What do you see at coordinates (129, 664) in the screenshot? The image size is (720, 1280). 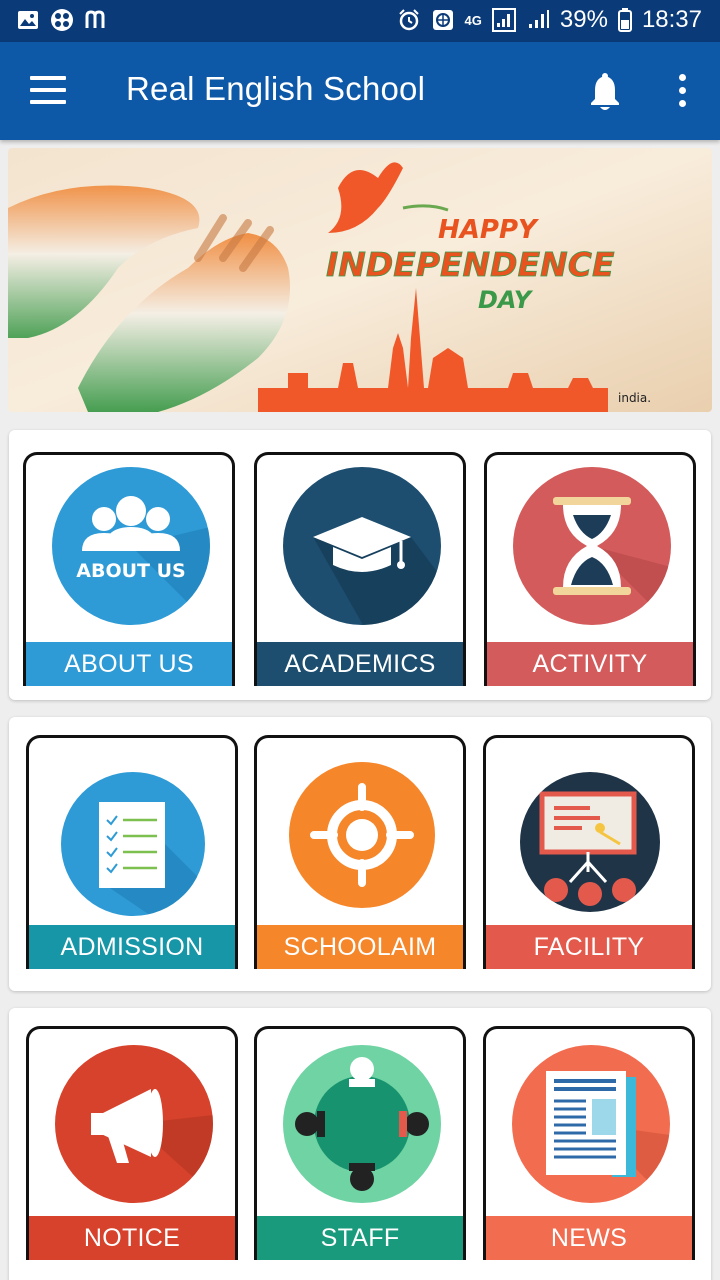 I see `tile-label-about-us: ABOUT US` at bounding box center [129, 664].